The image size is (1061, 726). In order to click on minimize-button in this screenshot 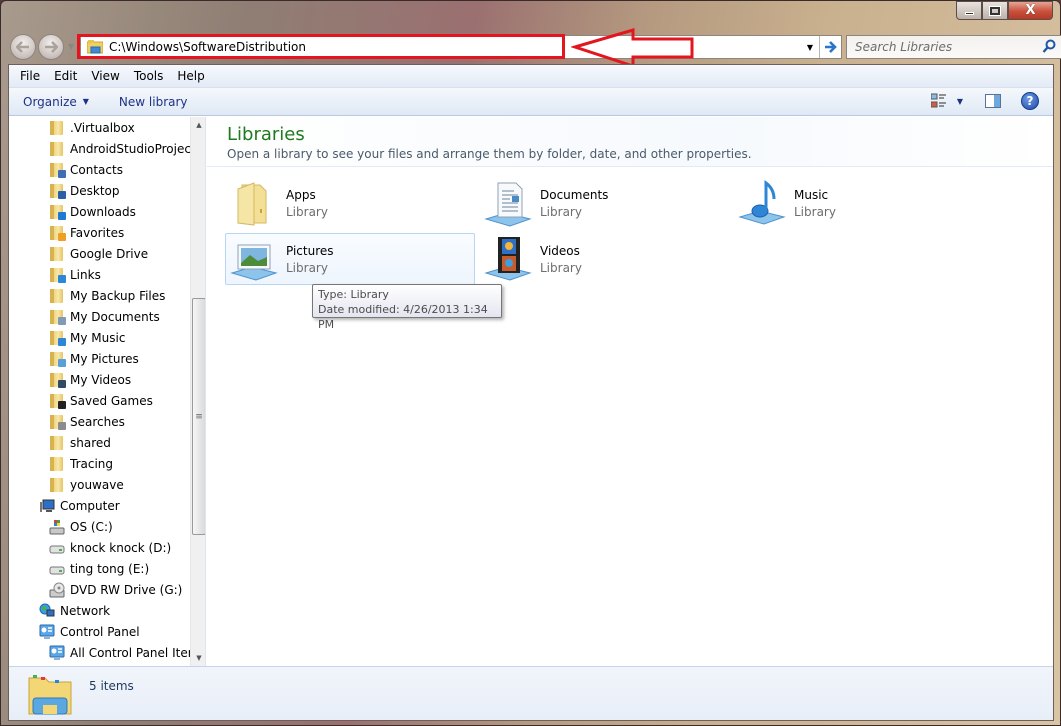, I will do `click(969, 10)`.